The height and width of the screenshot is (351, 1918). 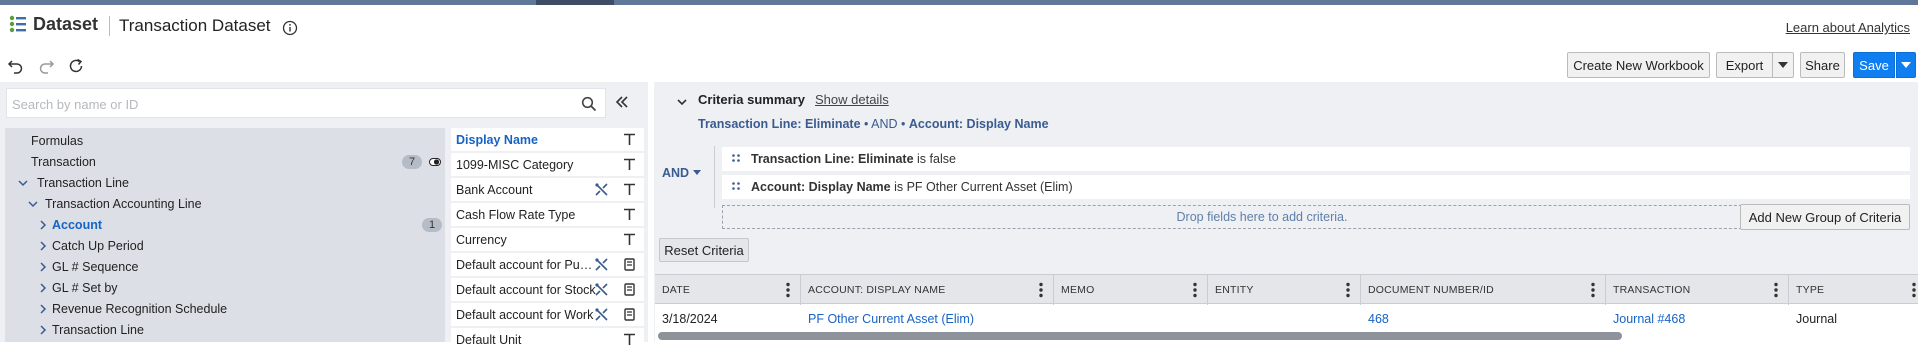 I want to click on column-header-account-display-name: ACCOUNT: DISPLAY NAME, so click(x=927, y=290).